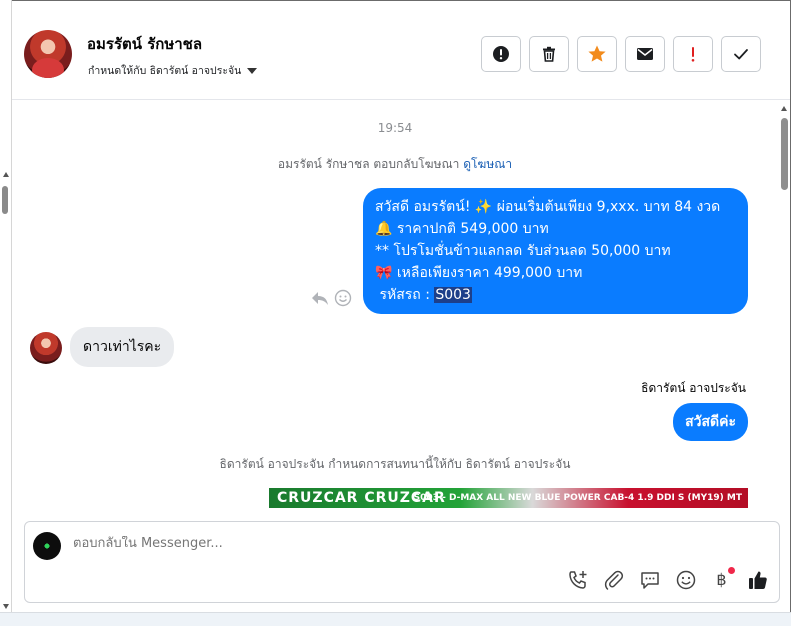 This screenshot has height=626, width=791. I want to click on contact-avatar-small, so click(46, 348).